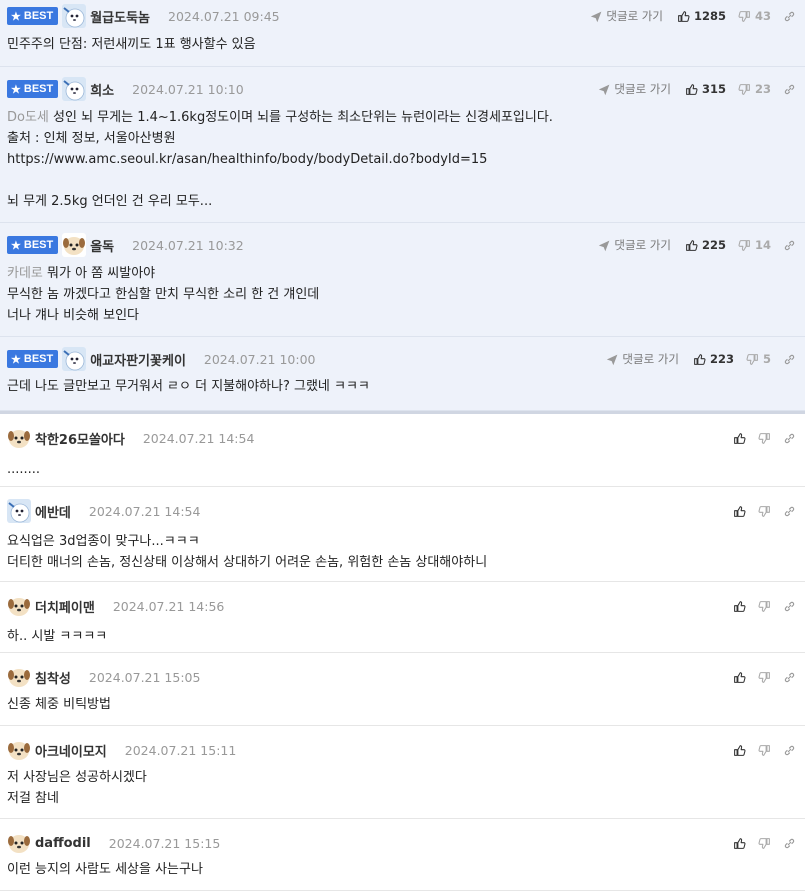 This screenshot has height=893, width=805. Describe the element at coordinates (168, 606) in the screenshot. I see `comment-date: 2024.07.21 14:56` at that location.